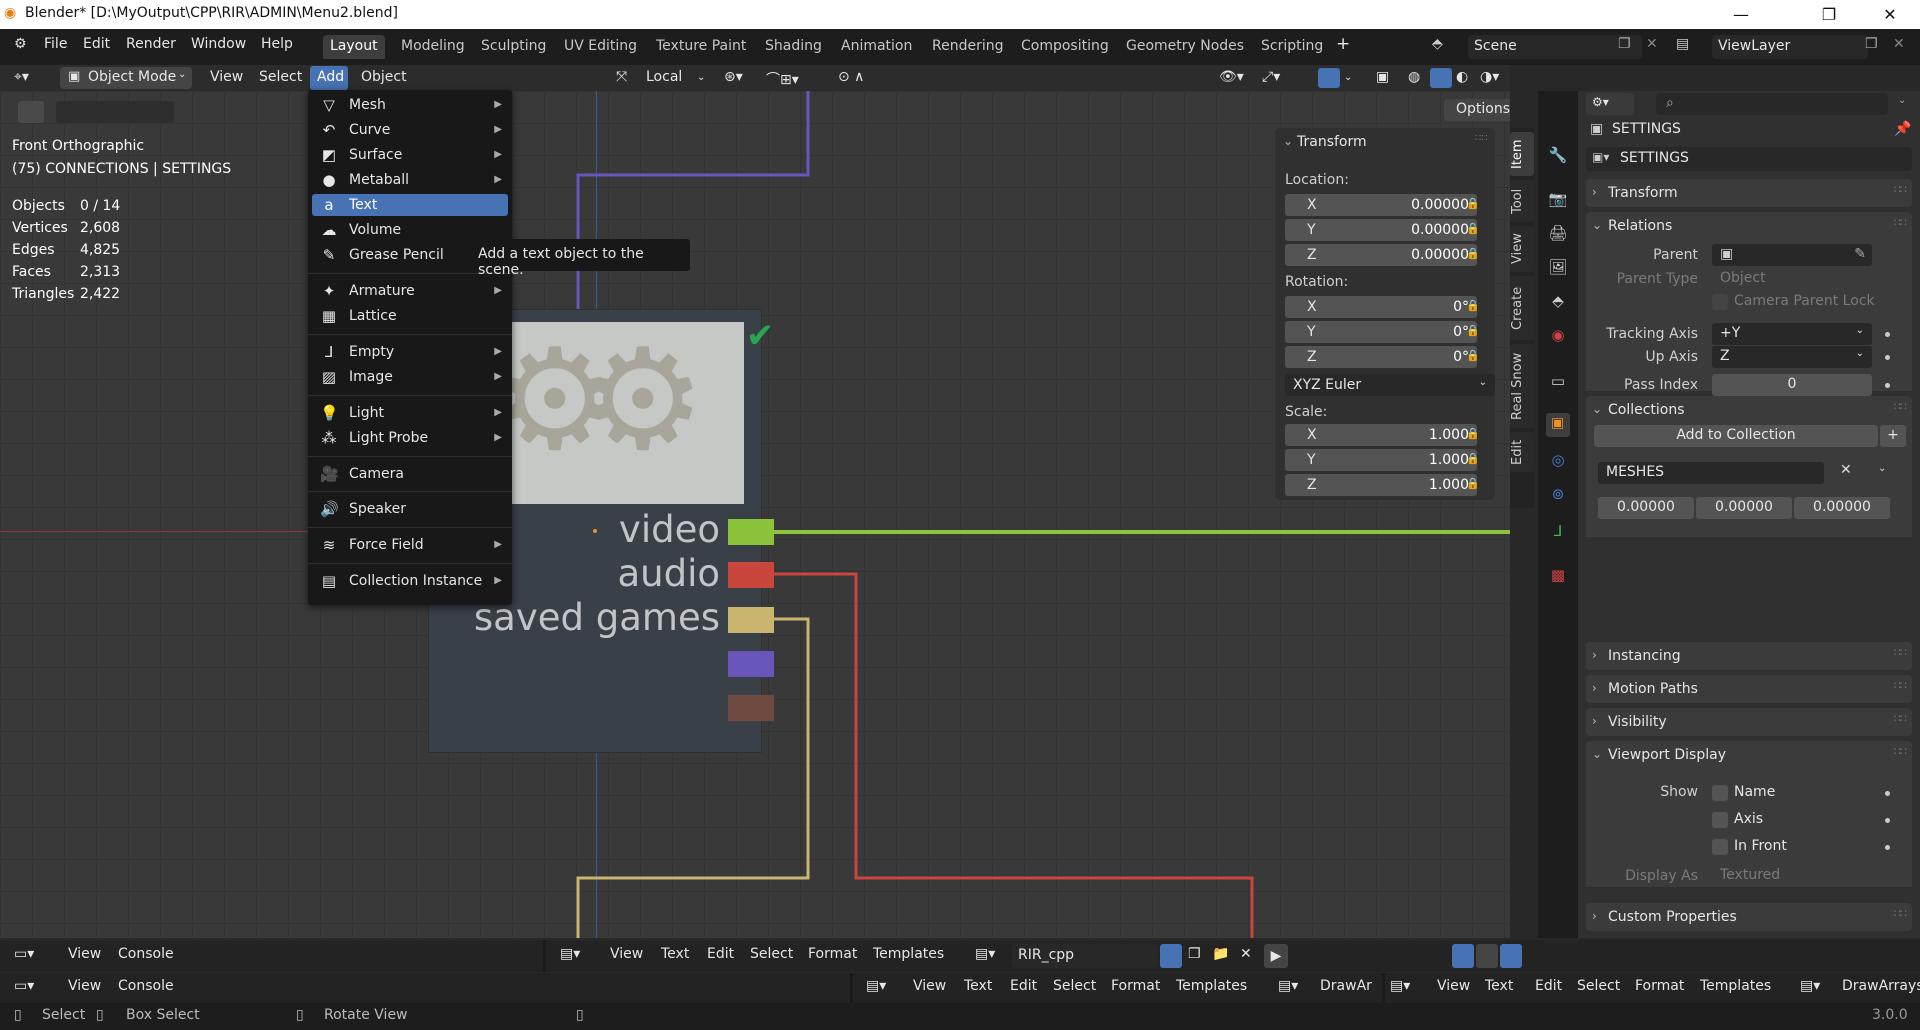  Describe the element at coordinates (410, 155) in the screenshot. I see `menu-item-surface: ◩ Surface ▶` at that location.